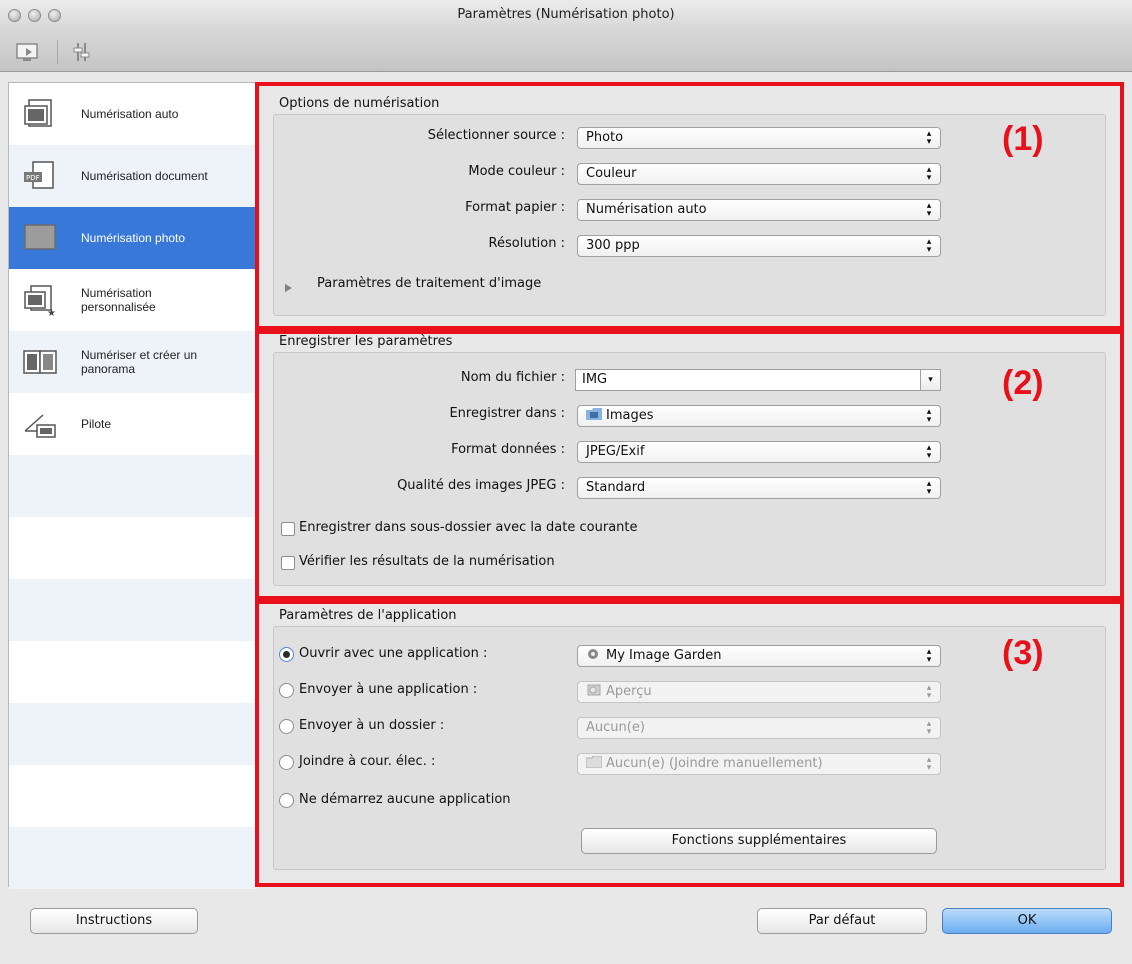 Image resolution: width=1132 pixels, height=964 pixels. What do you see at coordinates (1023, 653) in the screenshot?
I see `section-marker-3: (3)` at bounding box center [1023, 653].